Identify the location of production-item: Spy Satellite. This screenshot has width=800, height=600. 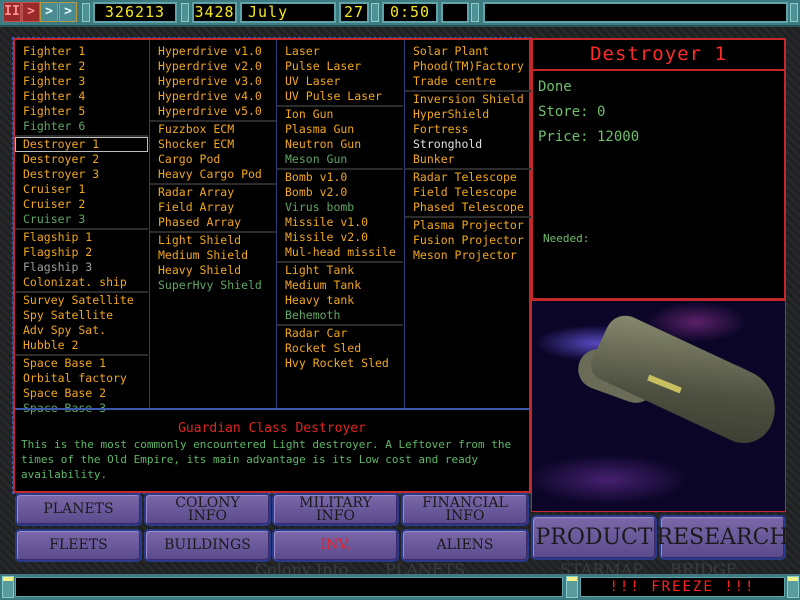
(81, 315).